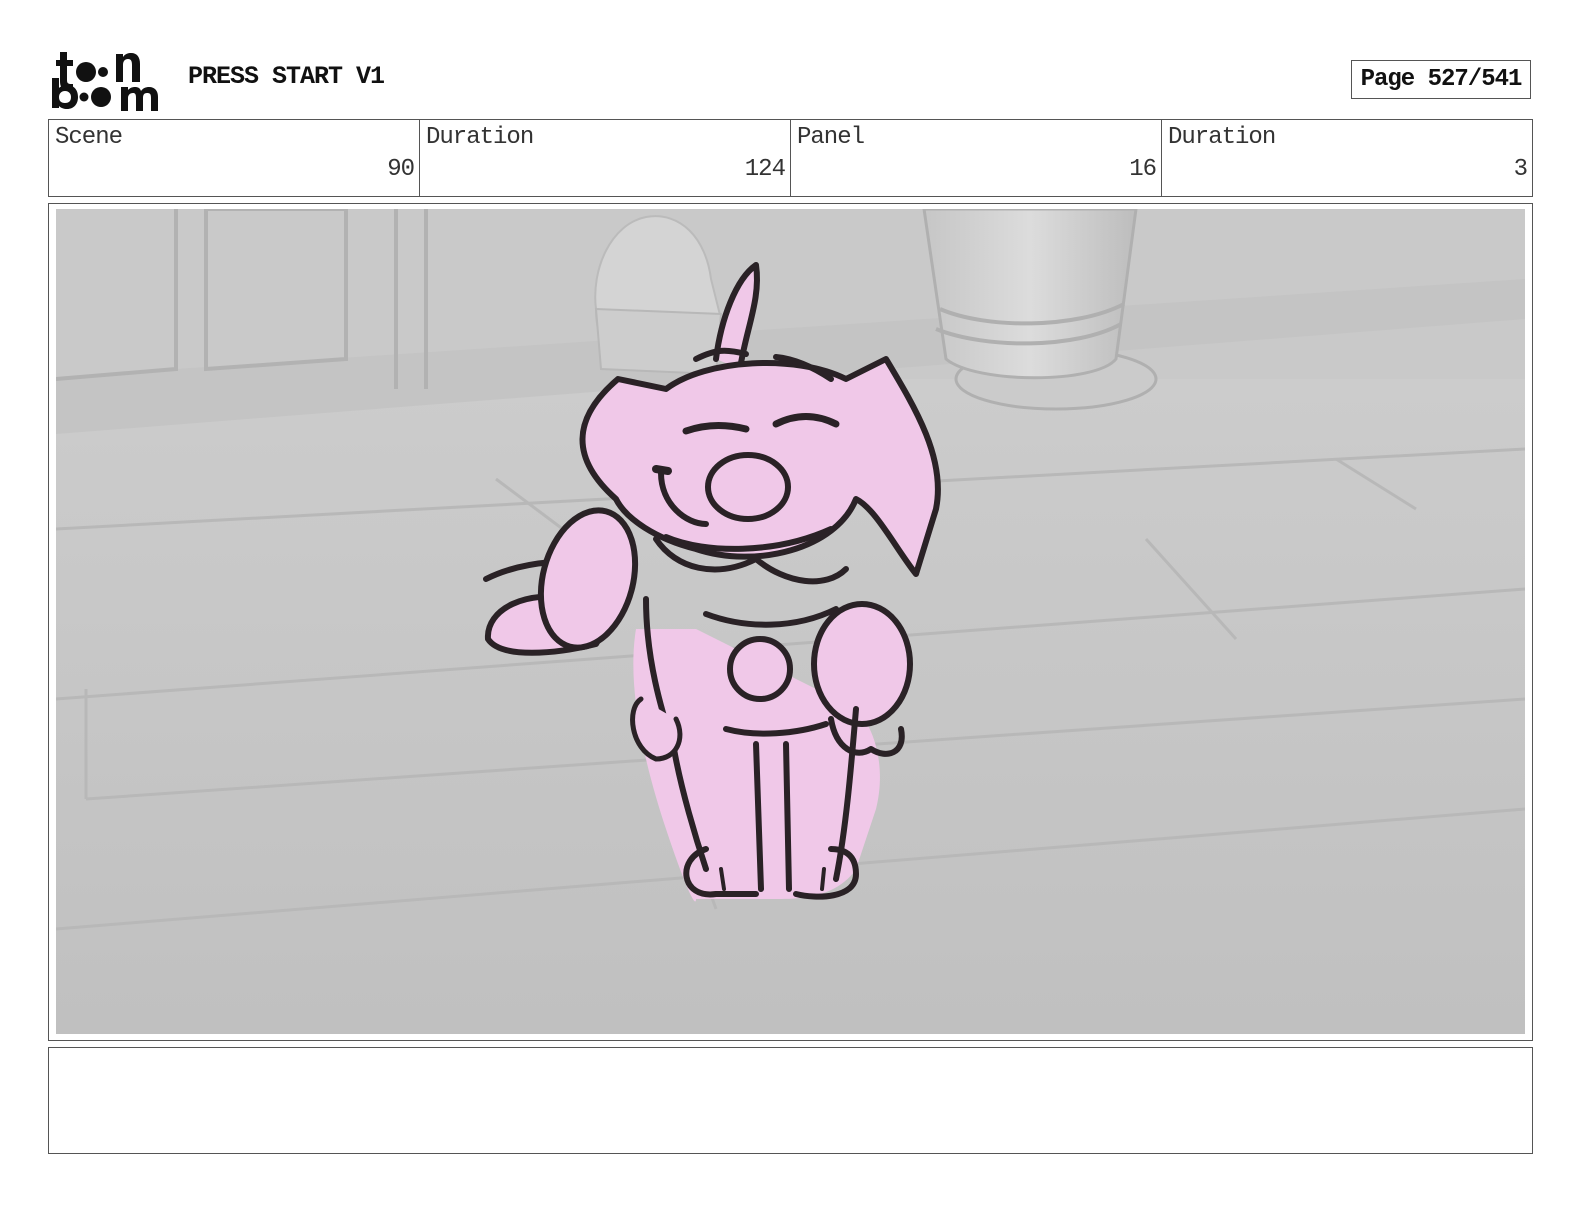  What do you see at coordinates (658, 341) in the screenshot?
I see `statue-base` at bounding box center [658, 341].